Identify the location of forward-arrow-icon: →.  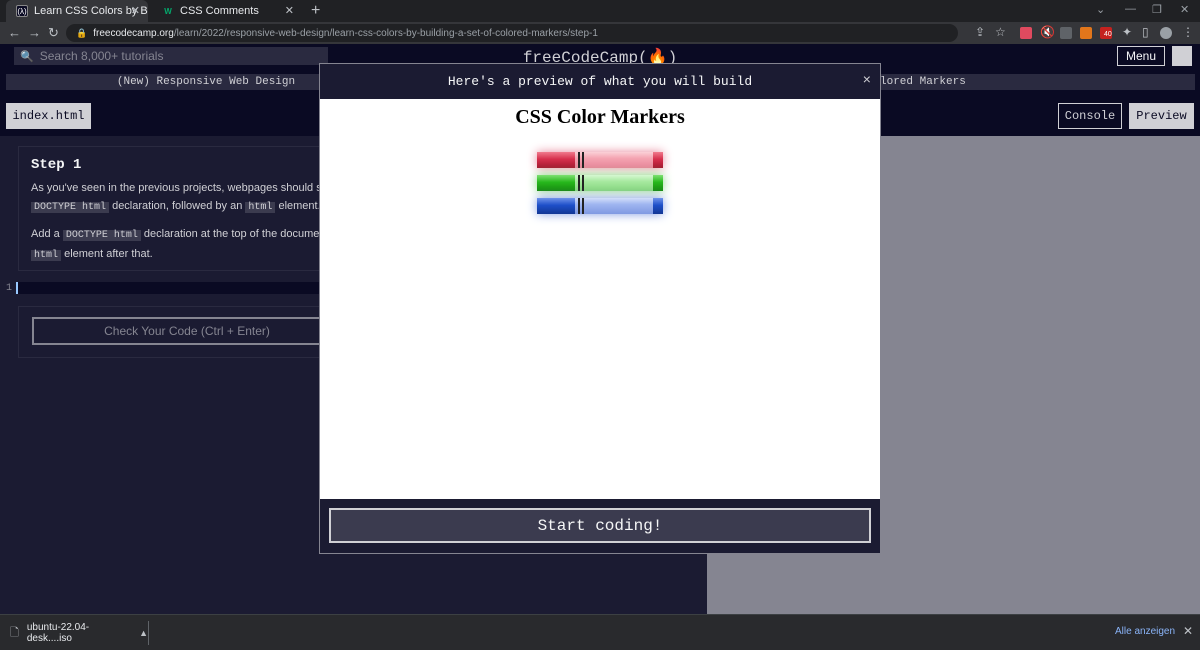
(34, 32).